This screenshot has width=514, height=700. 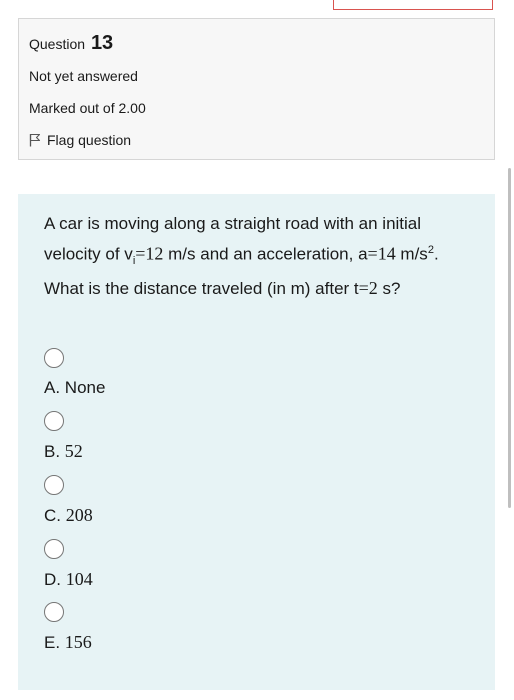 I want to click on velocity-value: 12, so click(x=154, y=253).